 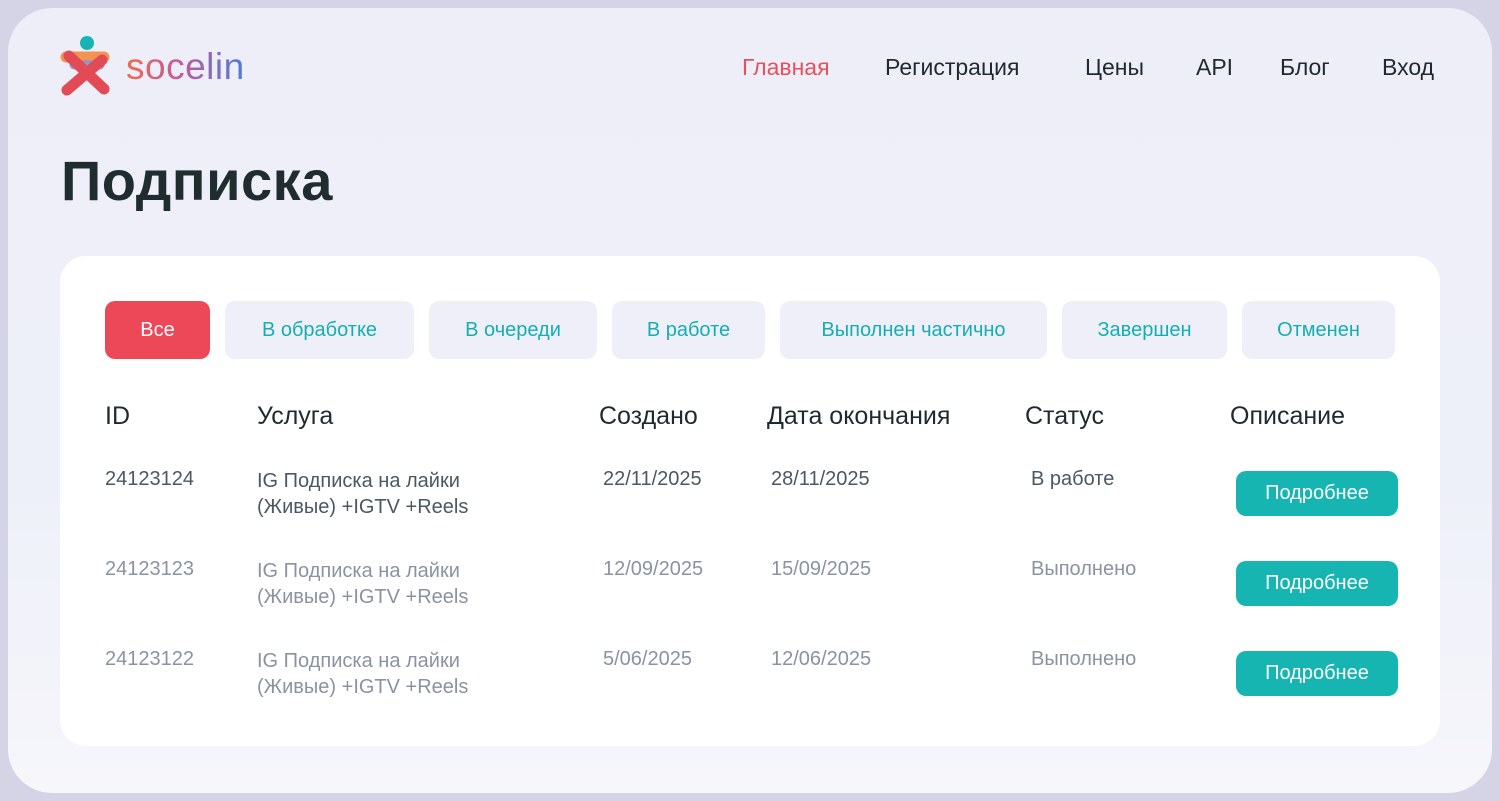 What do you see at coordinates (1288, 416) in the screenshot?
I see `column-header-description: Описание` at bounding box center [1288, 416].